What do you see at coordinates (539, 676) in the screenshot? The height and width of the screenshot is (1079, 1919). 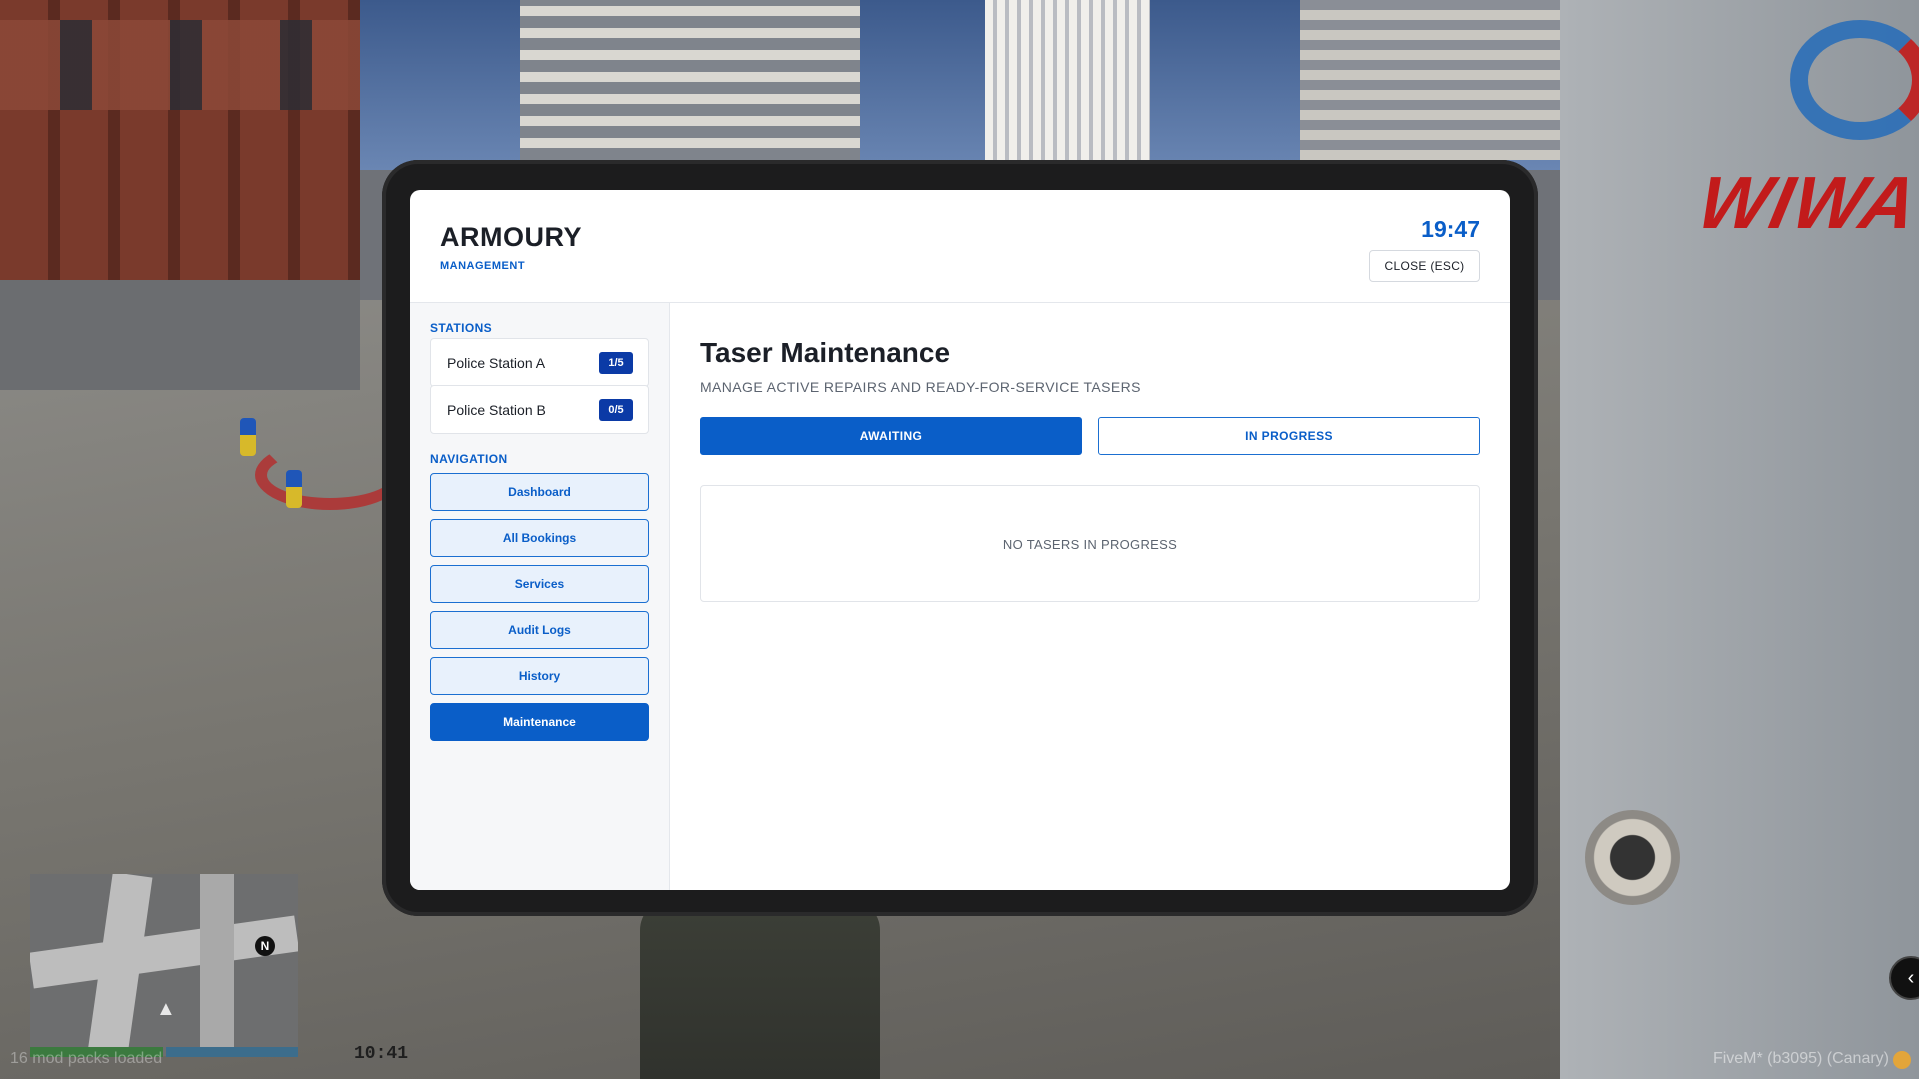 I see `nav-history-button: History` at bounding box center [539, 676].